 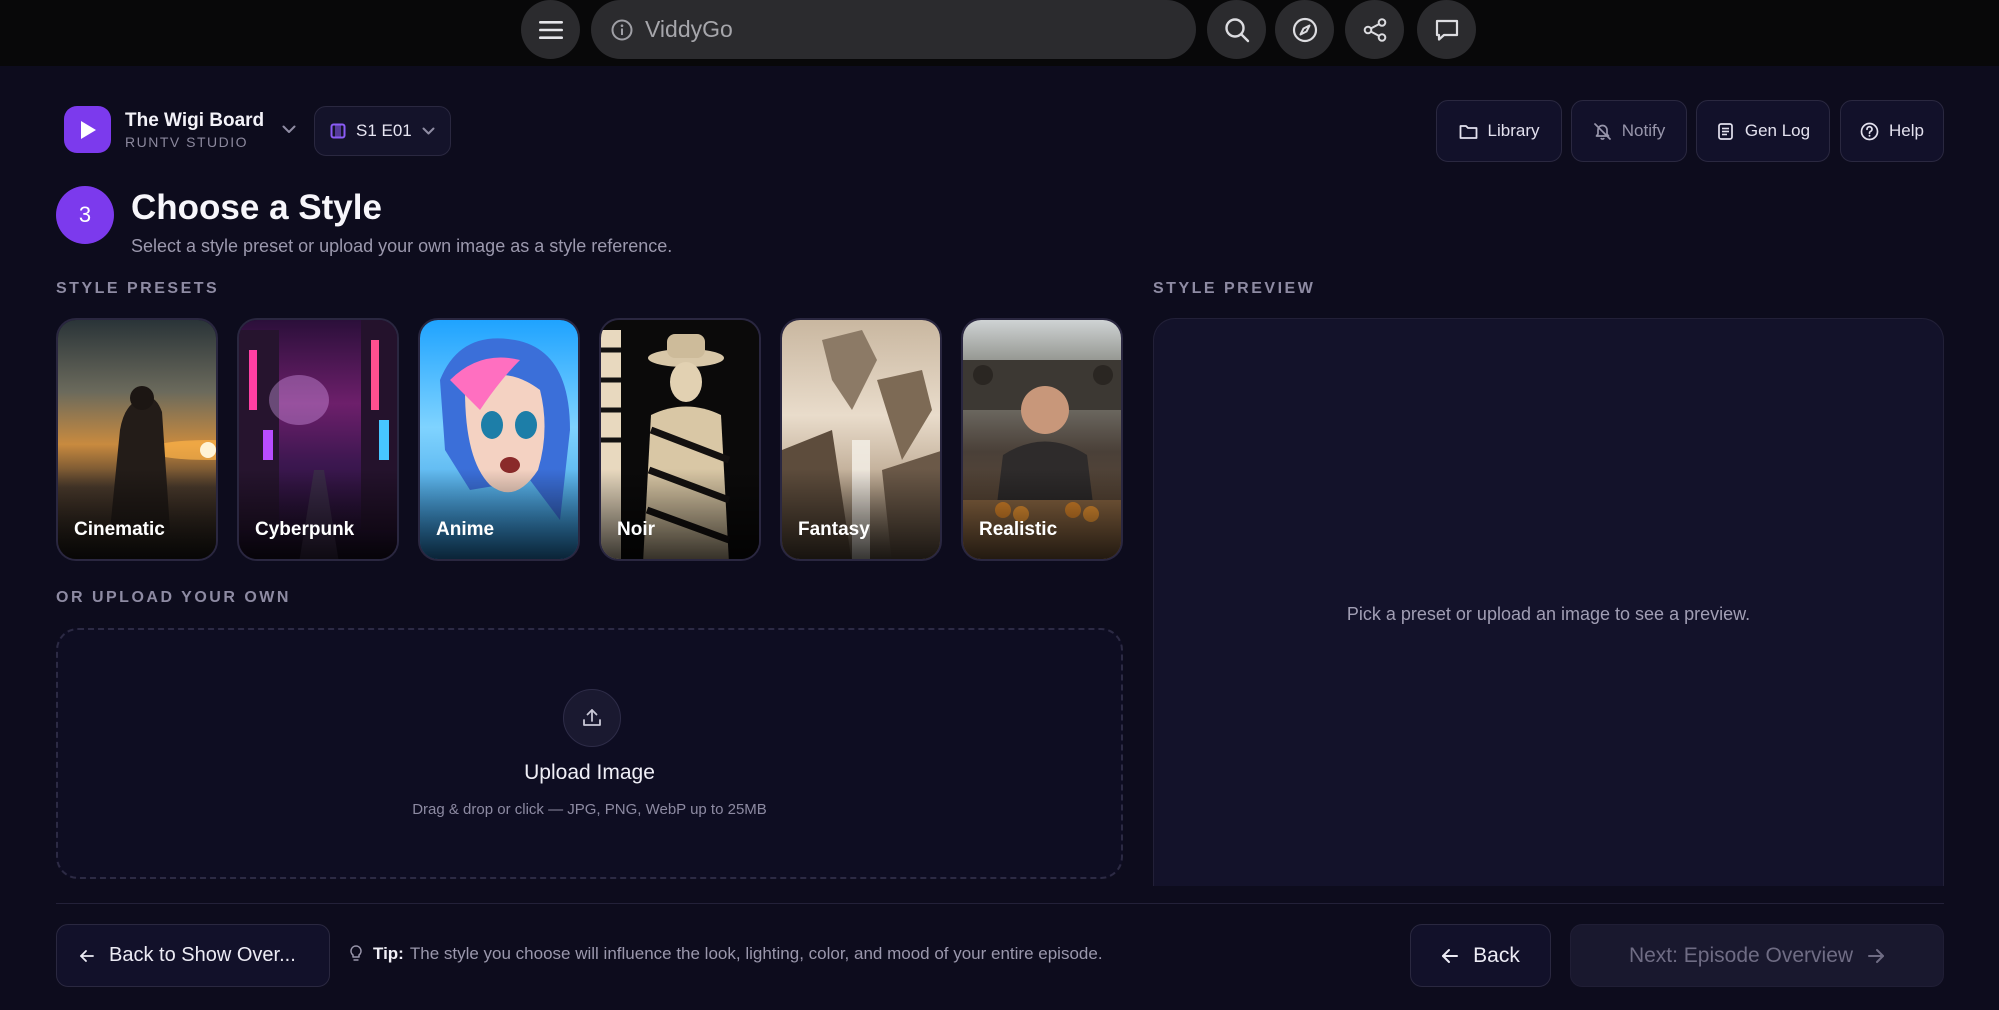 I want to click on gen-log-label: Gen Log, so click(x=1777, y=130).